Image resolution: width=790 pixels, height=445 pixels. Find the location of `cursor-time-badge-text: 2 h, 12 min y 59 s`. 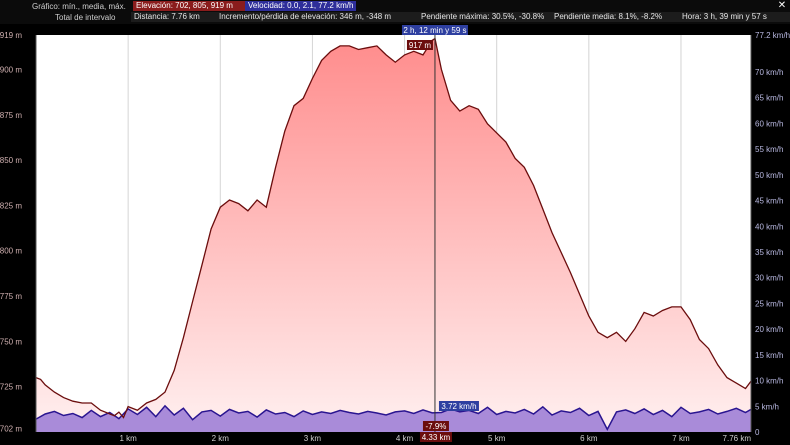

cursor-time-badge-text: 2 h, 12 min y 59 s is located at coordinates (434, 30).